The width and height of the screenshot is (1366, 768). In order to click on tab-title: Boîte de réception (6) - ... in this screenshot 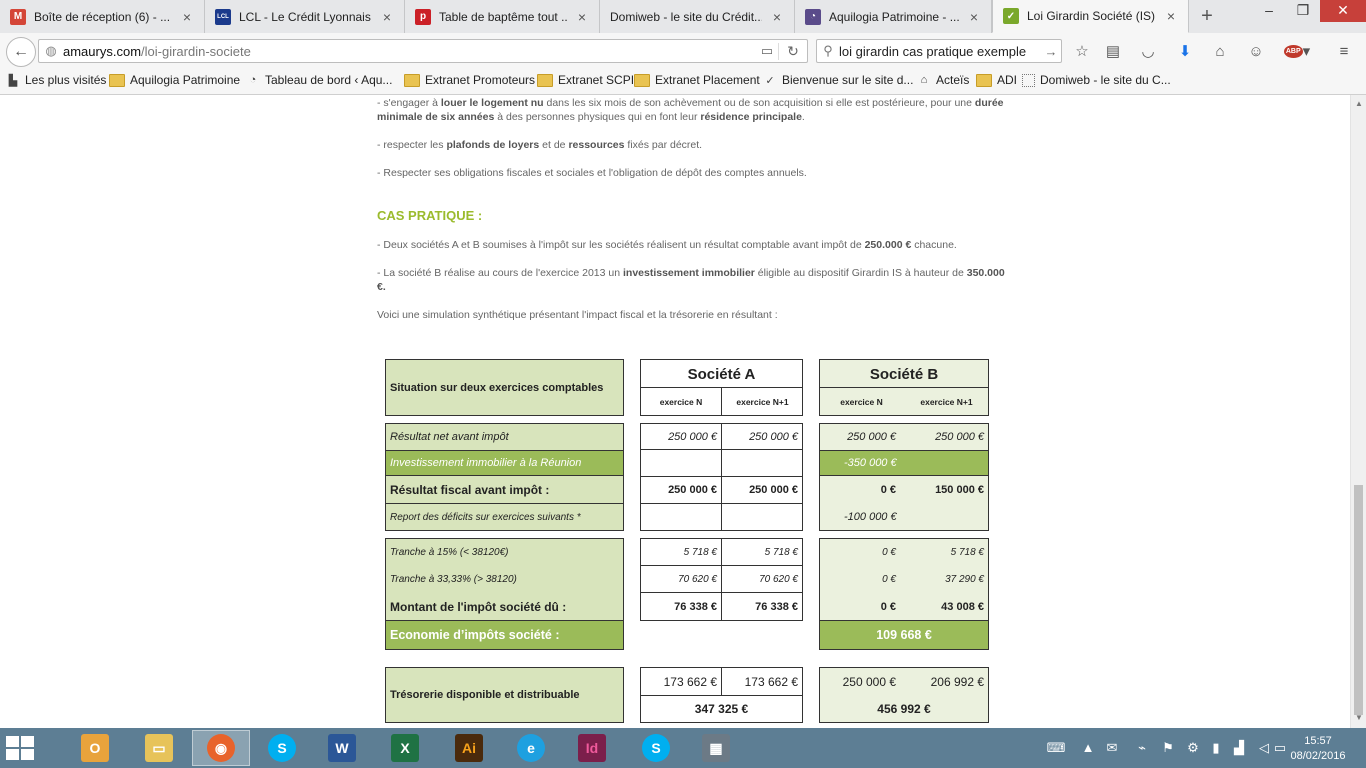, I will do `click(102, 16)`.